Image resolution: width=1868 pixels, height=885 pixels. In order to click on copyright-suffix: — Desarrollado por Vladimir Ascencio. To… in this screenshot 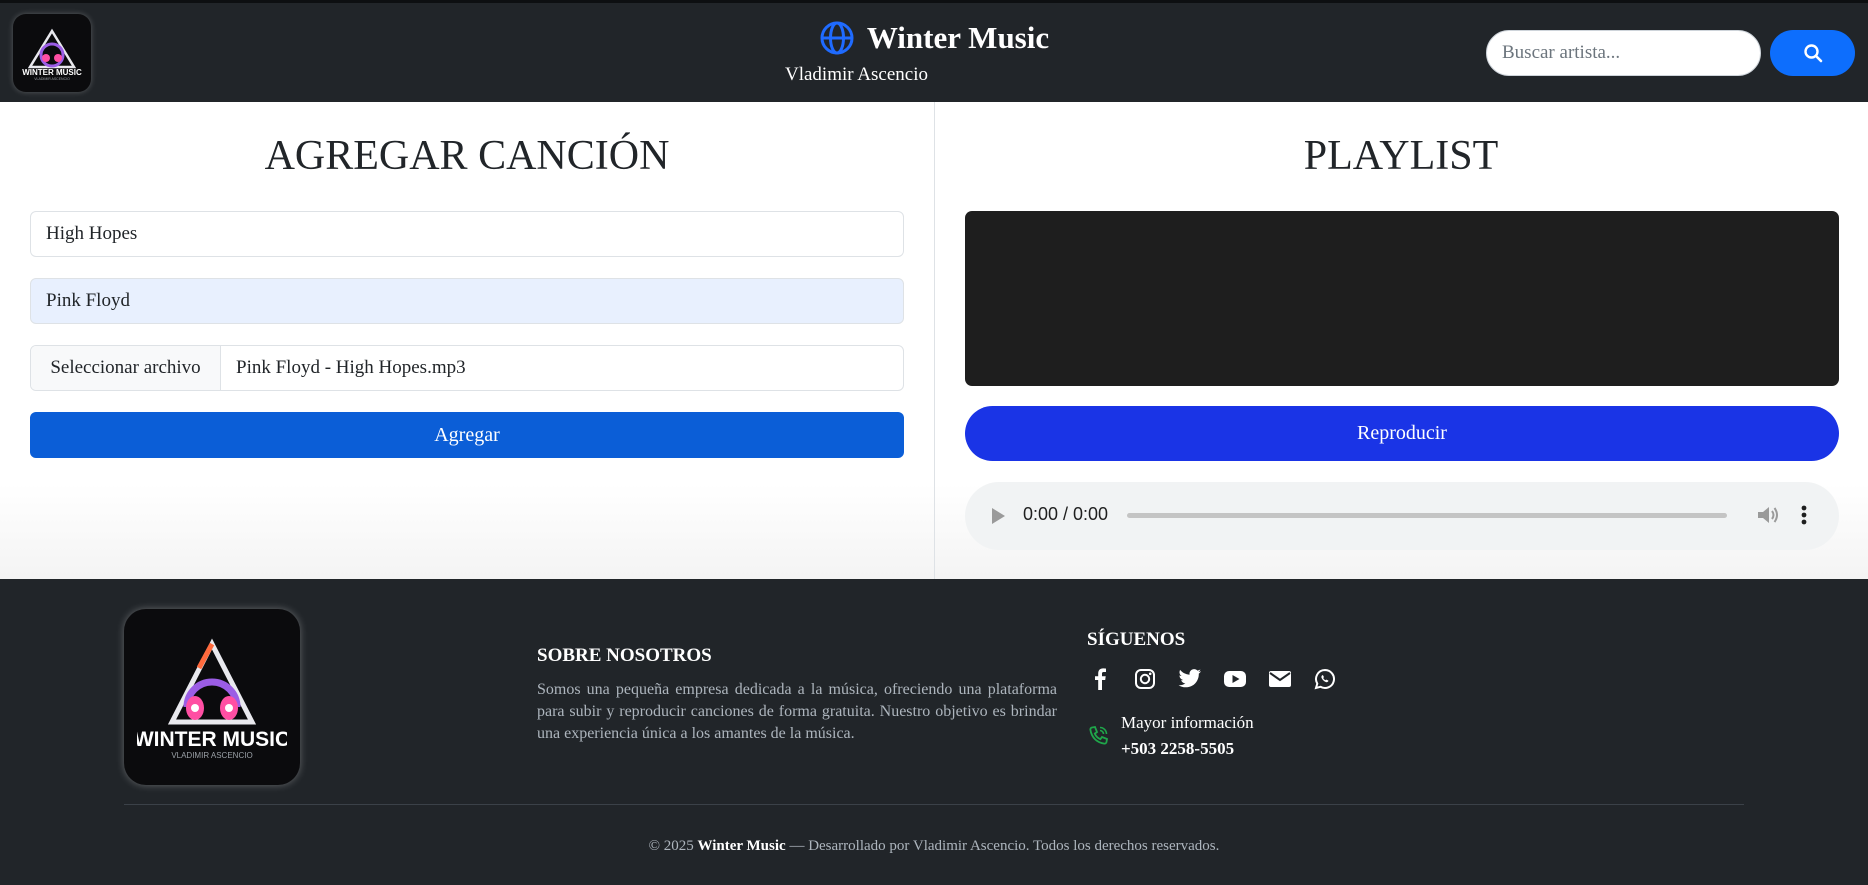, I will do `click(1004, 846)`.